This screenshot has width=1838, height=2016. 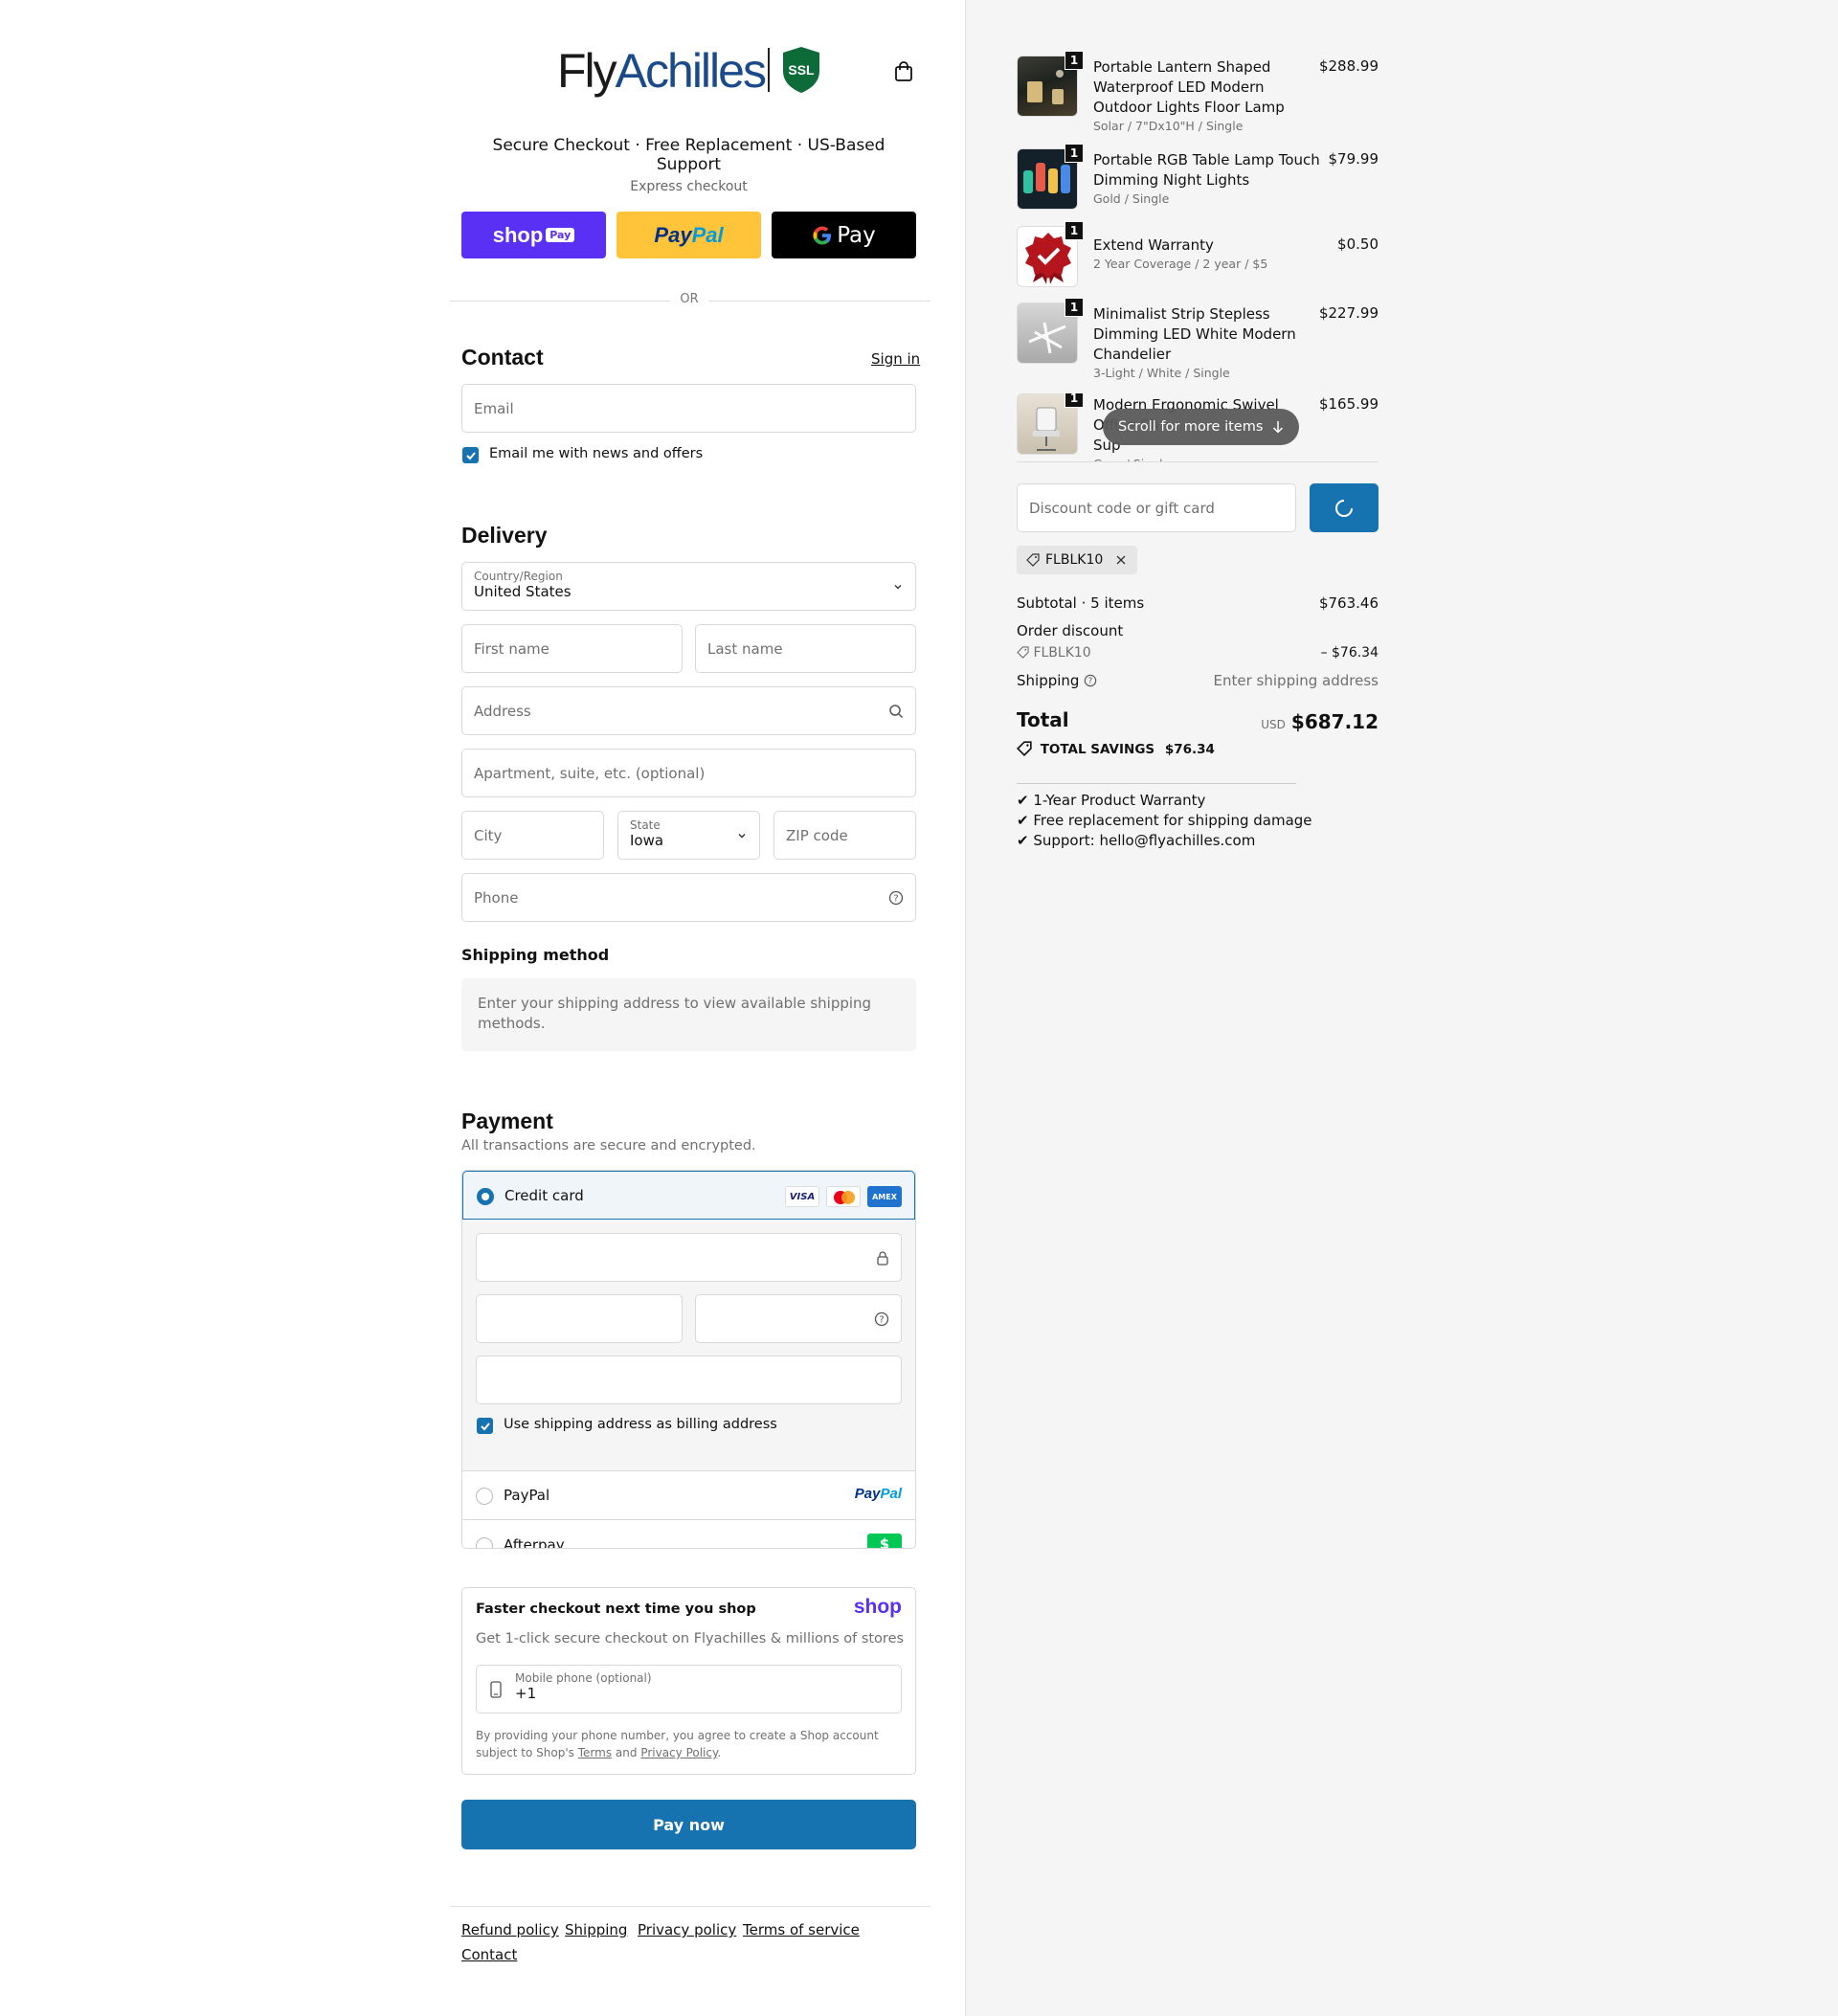 What do you see at coordinates (1348, 603) in the screenshot?
I see `subtotal-value: $763.46` at bounding box center [1348, 603].